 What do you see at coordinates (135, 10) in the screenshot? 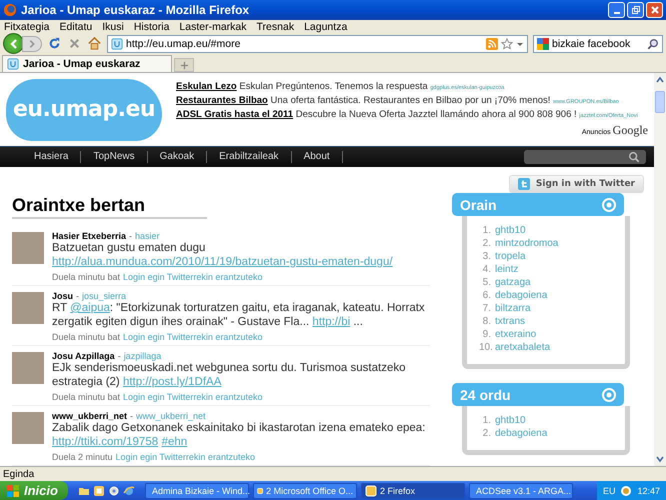
I see `window-title: Jarioa - Umap euskaraz - Mozilla Firefox` at bounding box center [135, 10].